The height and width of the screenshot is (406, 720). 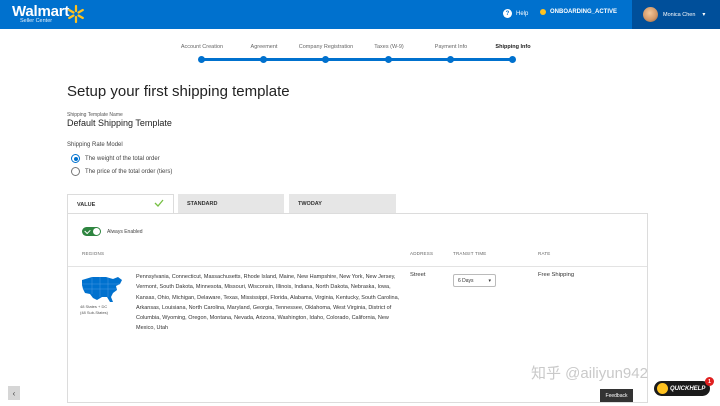 What do you see at coordinates (466, 281) in the screenshot?
I see `transit-time-value: 6 Days` at bounding box center [466, 281].